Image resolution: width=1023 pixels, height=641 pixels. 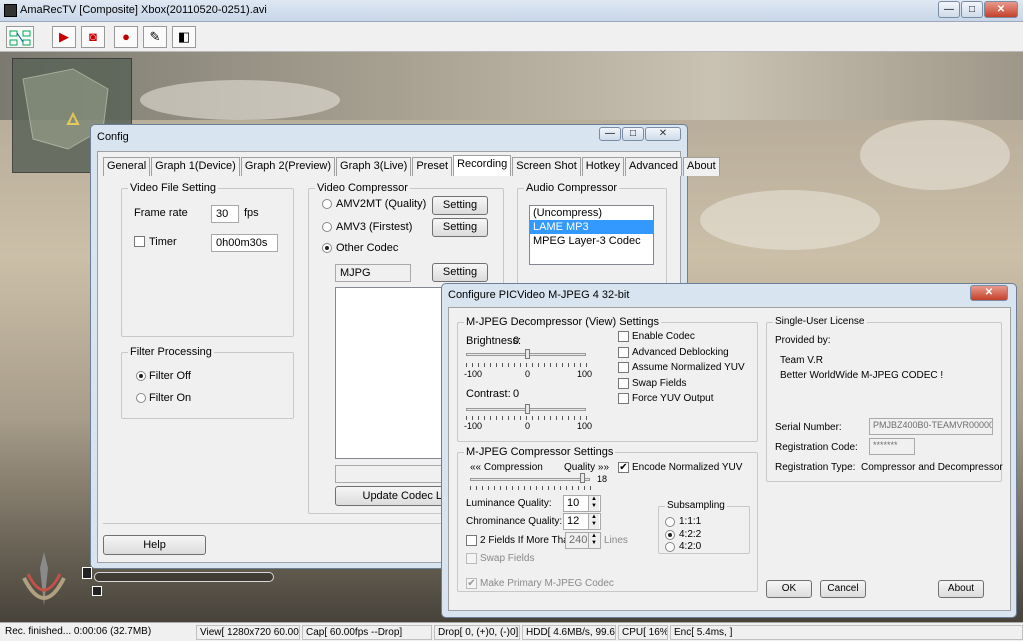 What do you see at coordinates (432, 166) in the screenshot?
I see `tab-preset: Preset` at bounding box center [432, 166].